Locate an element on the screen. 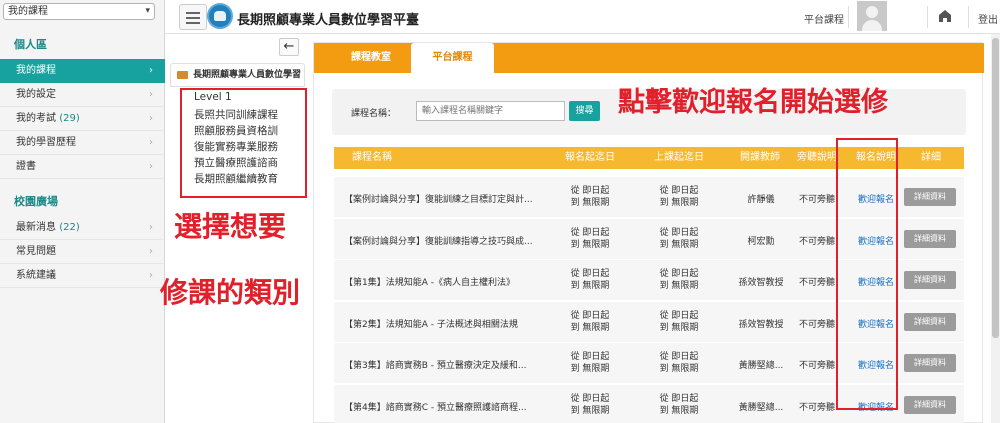 The image size is (1000, 423). sidebar-item-news: 最新消息 (22) › is located at coordinates (82, 228).